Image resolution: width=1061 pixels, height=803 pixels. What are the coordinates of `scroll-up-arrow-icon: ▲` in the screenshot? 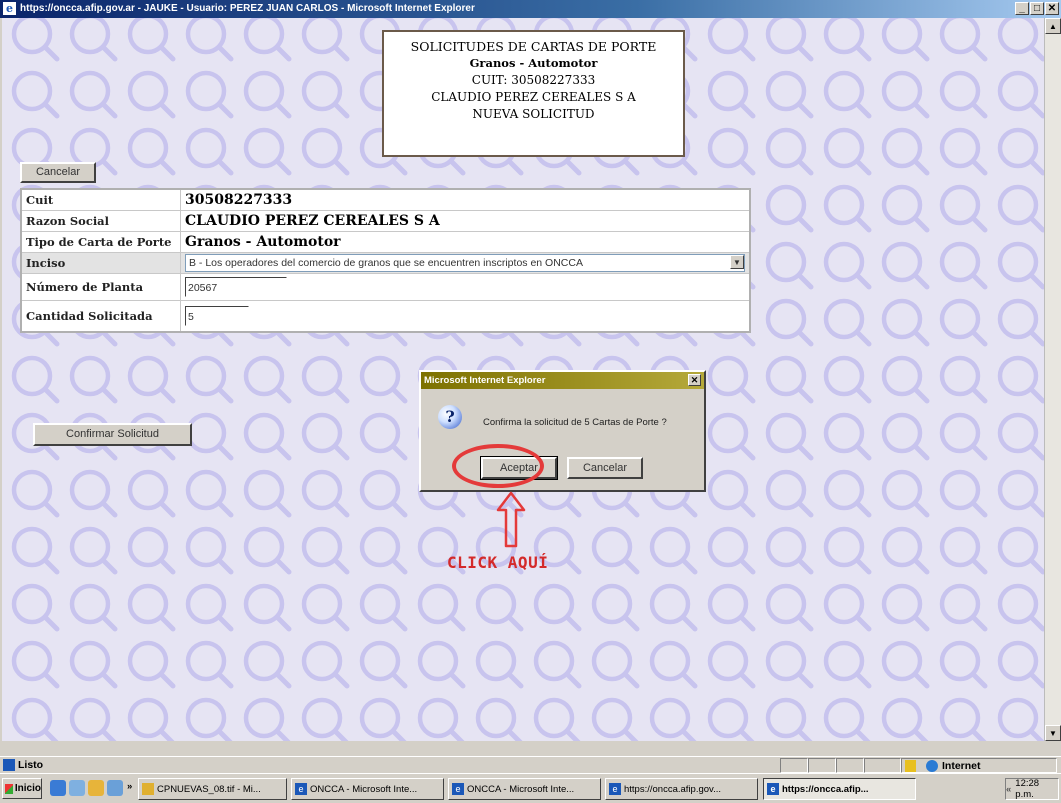 It's located at (1053, 26).